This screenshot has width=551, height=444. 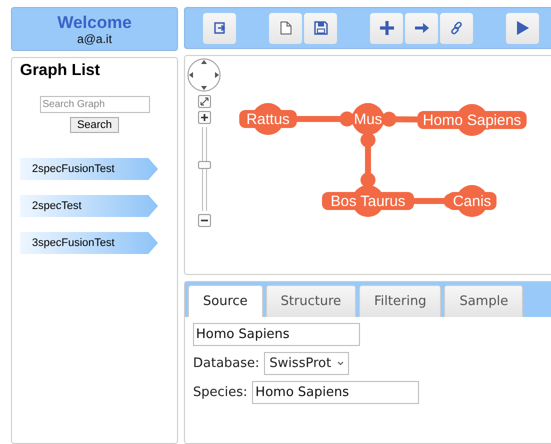 I want to click on fit-button, so click(x=204, y=101).